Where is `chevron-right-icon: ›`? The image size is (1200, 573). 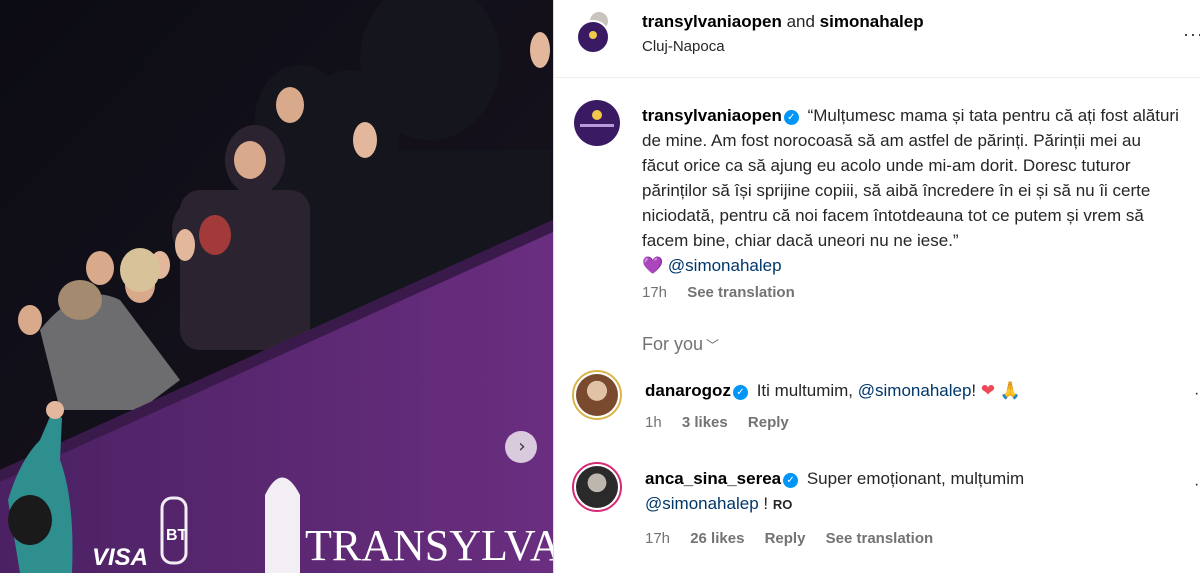 chevron-right-icon: › is located at coordinates (522, 446).